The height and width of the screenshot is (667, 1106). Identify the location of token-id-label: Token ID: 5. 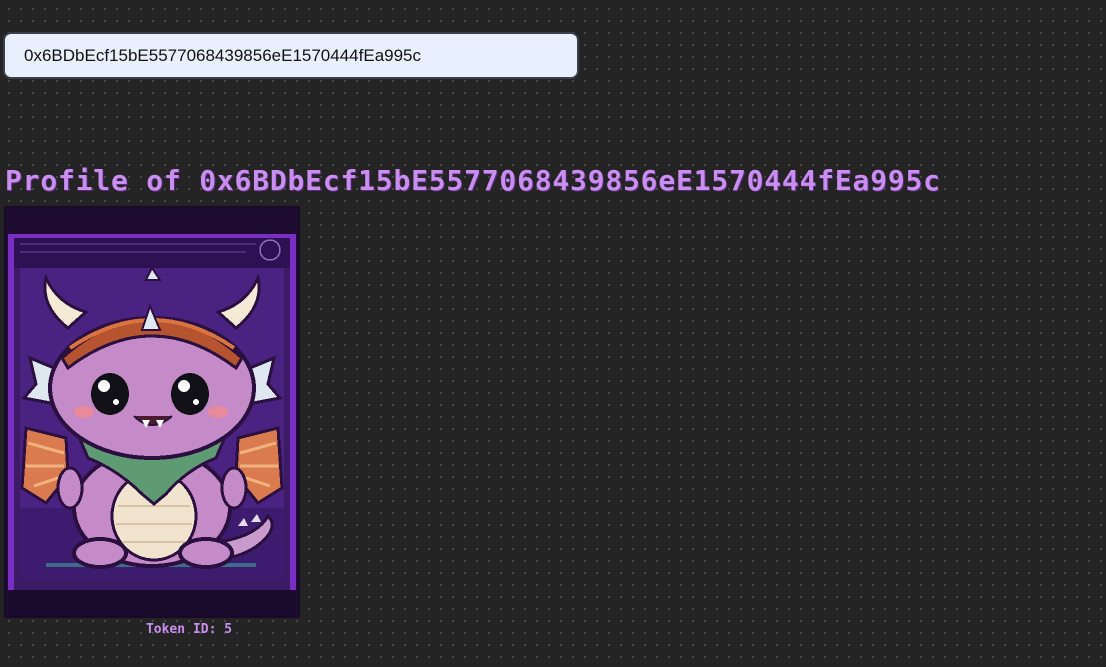
(189, 629).